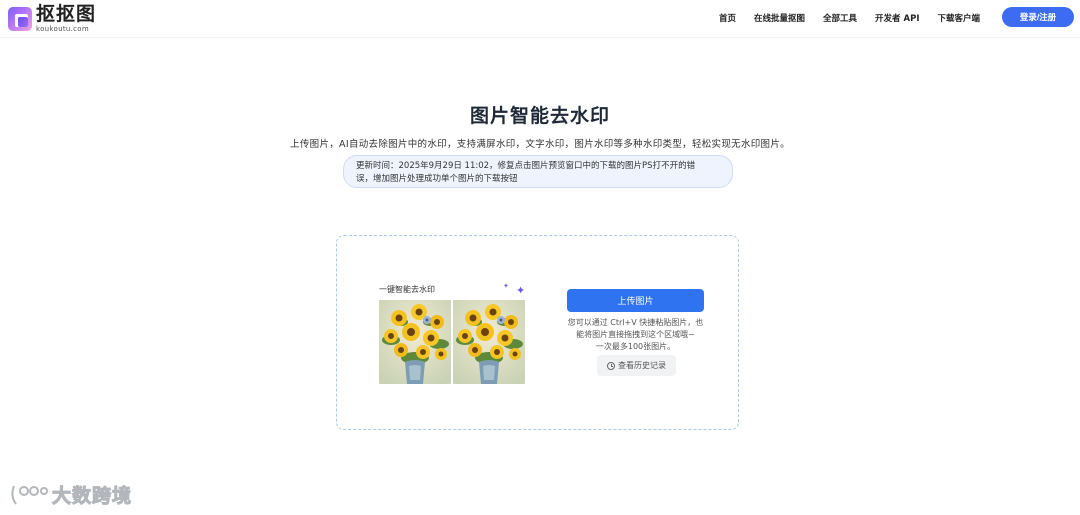  Describe the element at coordinates (727, 18) in the screenshot. I see `nav-home: 首页` at that location.